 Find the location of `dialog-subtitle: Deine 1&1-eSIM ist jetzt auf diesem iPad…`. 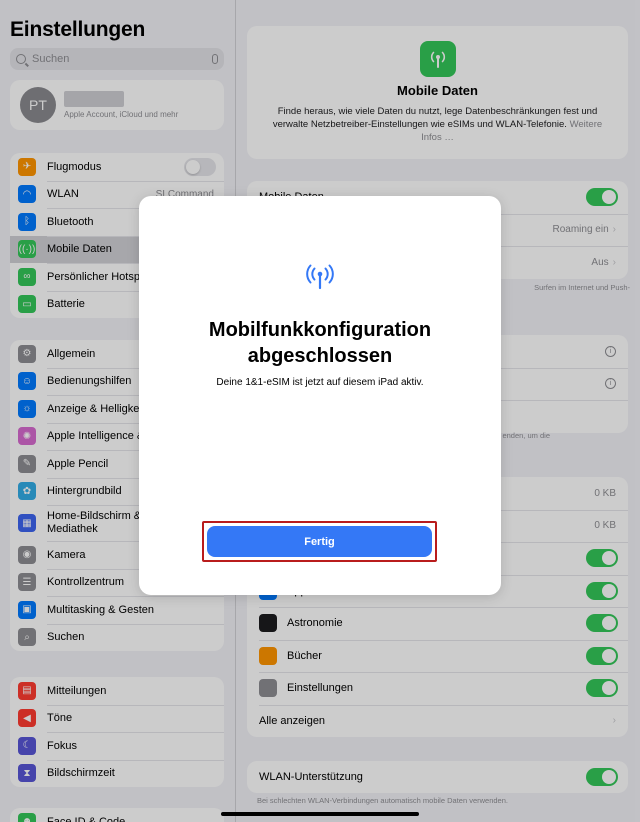

dialog-subtitle: Deine 1&1-eSIM ist jetzt auf diesem iPad… is located at coordinates (320, 382).